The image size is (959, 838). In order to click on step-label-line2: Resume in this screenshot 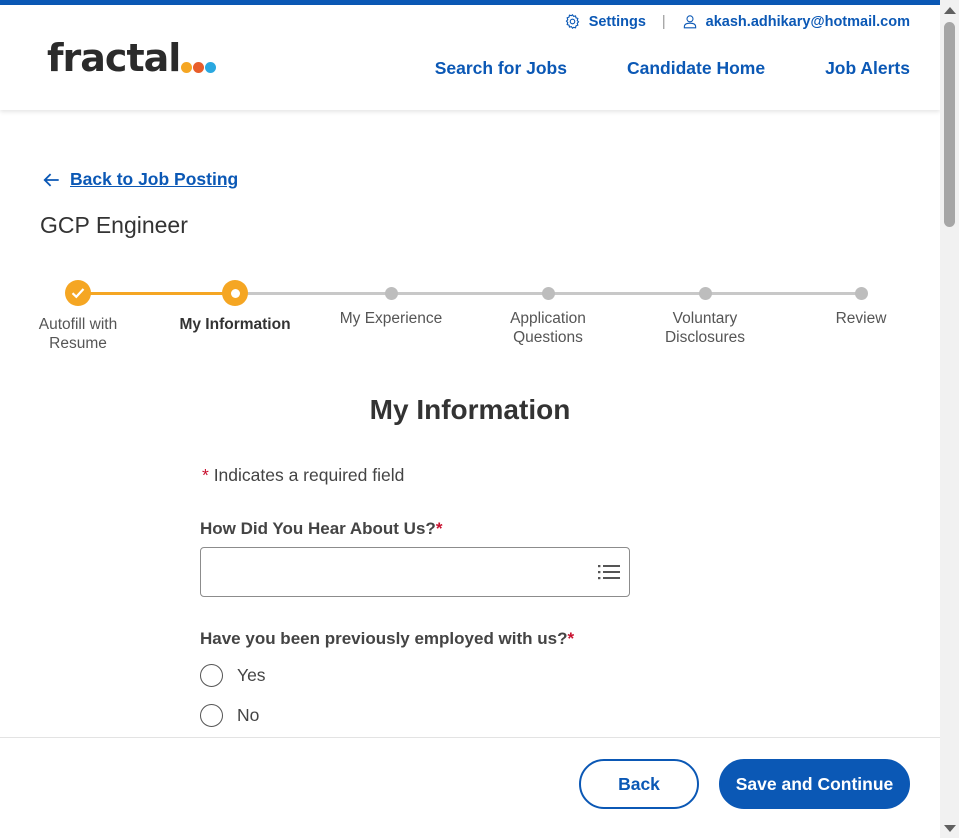, I will do `click(78, 343)`.